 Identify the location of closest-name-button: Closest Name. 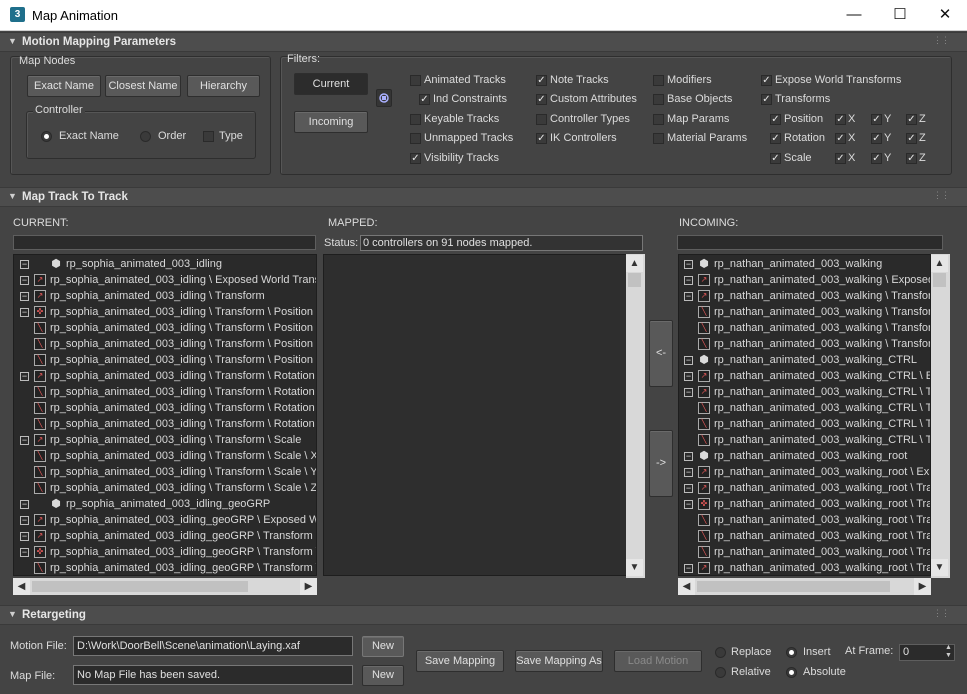
(143, 86).